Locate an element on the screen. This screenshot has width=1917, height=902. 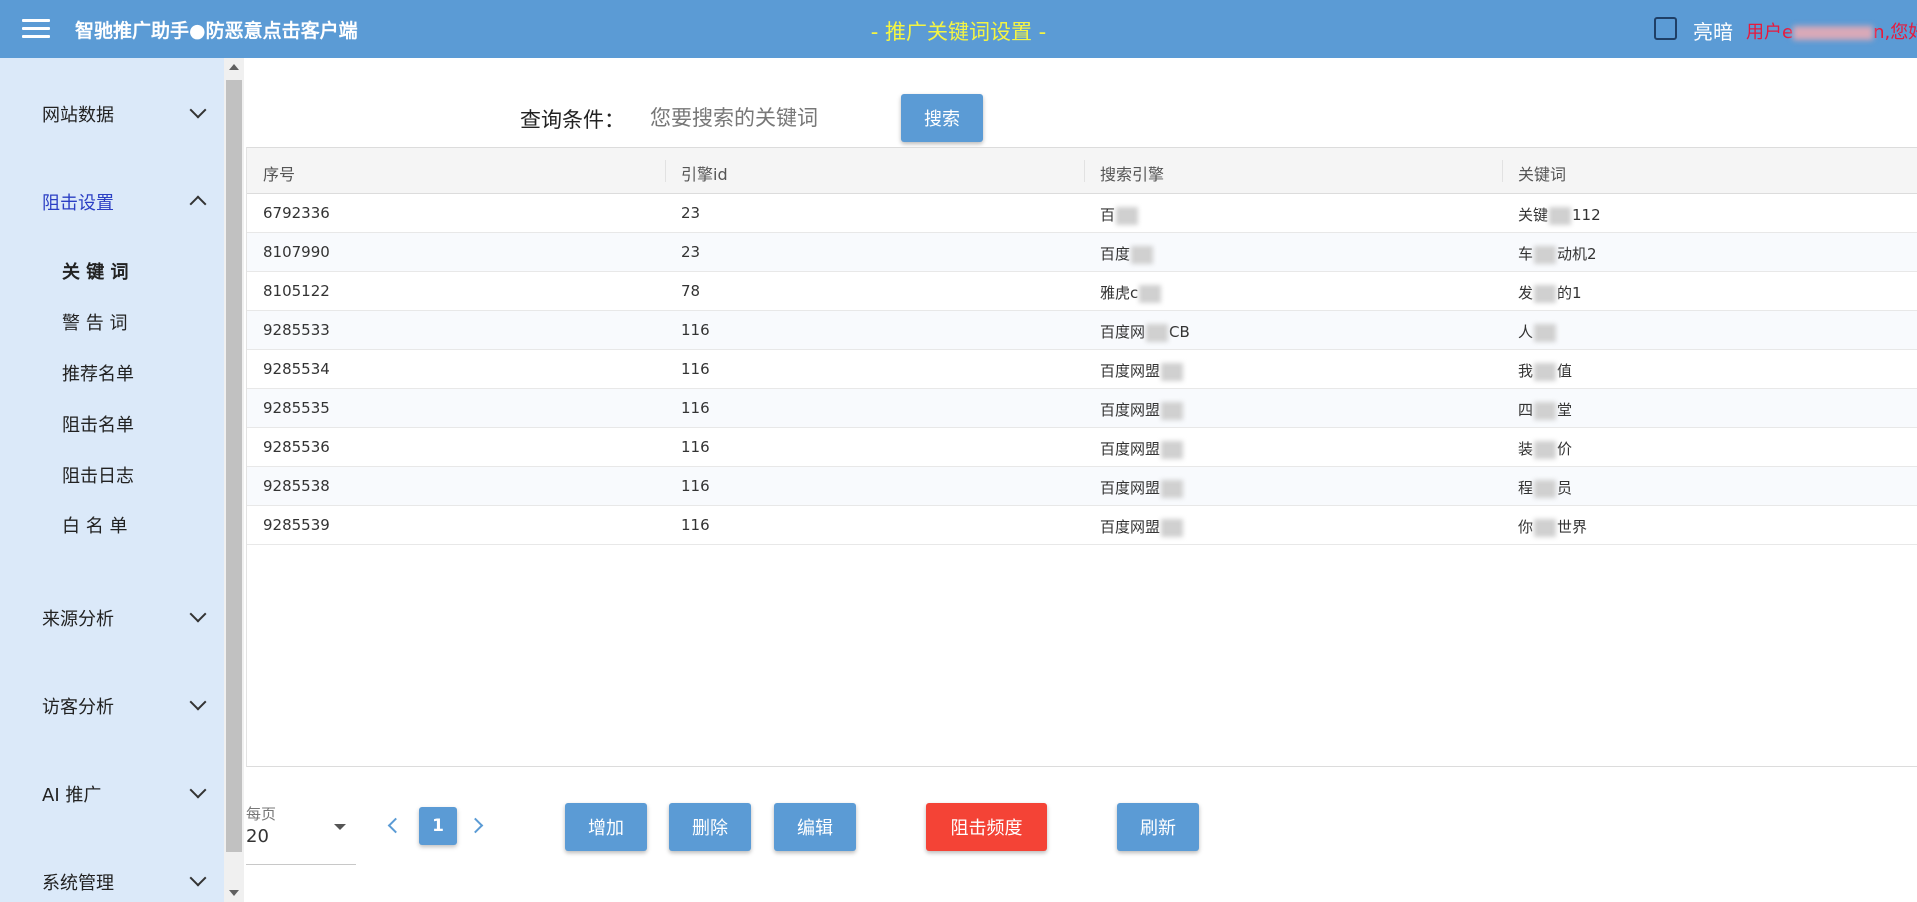
theme-toggle-label: 亮暗 is located at coordinates (1713, 32).